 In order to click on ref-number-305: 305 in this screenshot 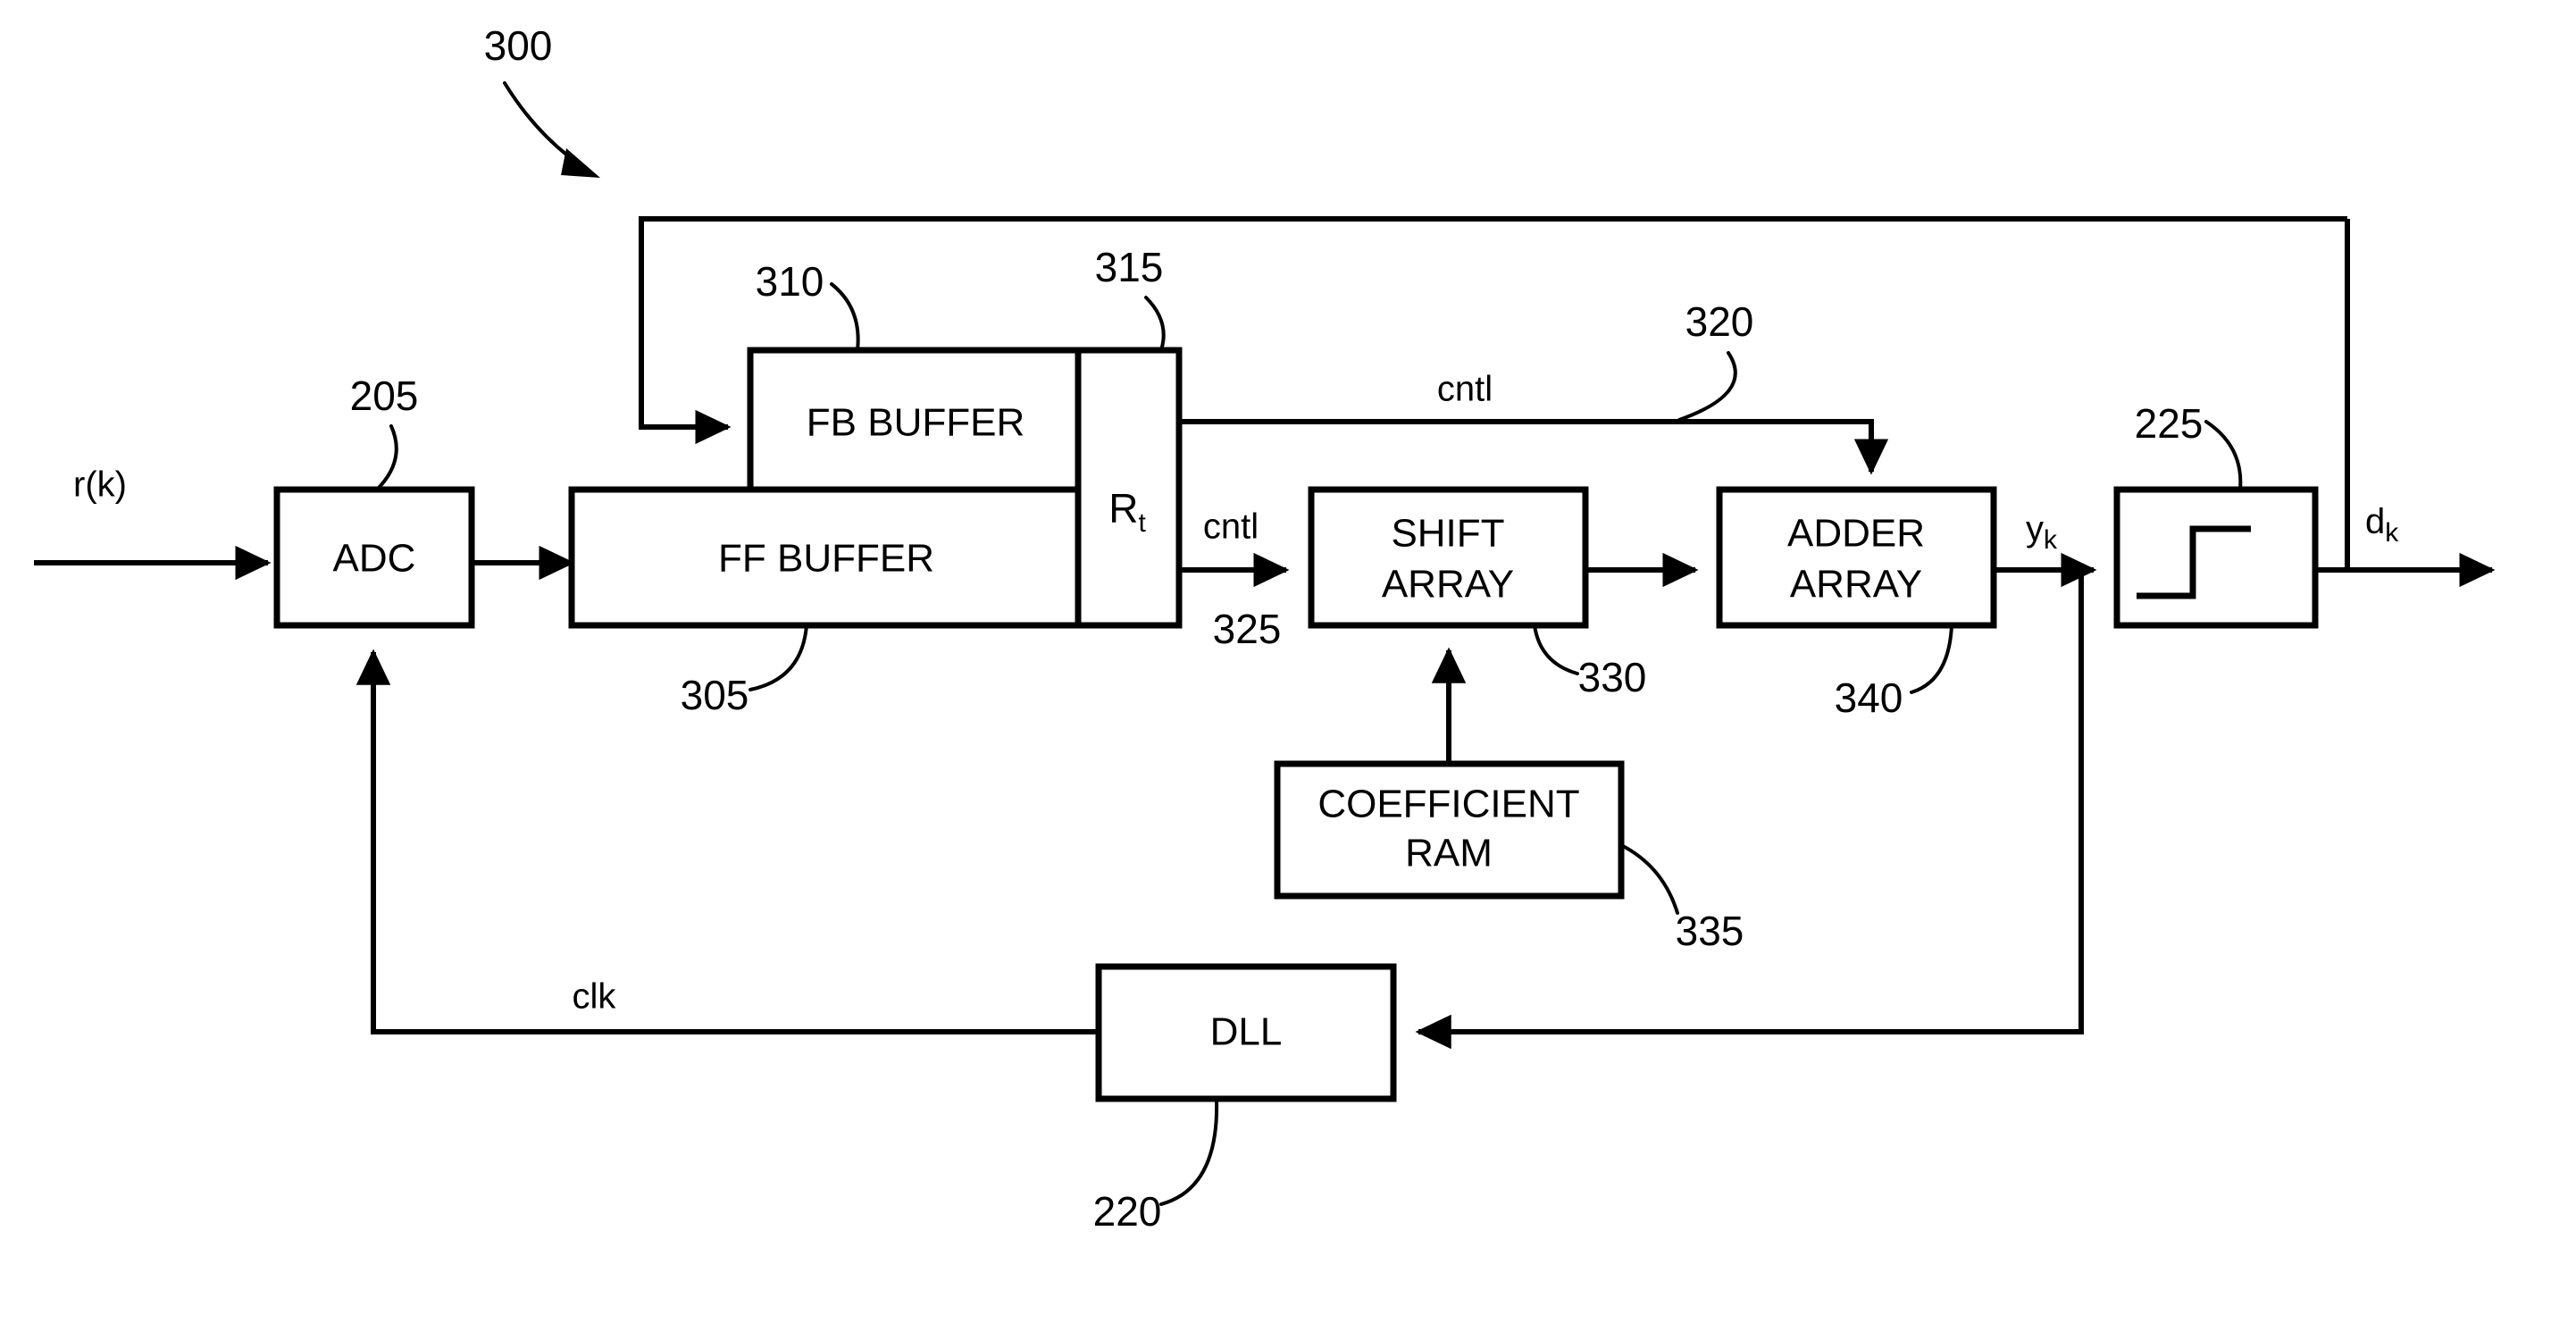, I will do `click(715, 695)`.